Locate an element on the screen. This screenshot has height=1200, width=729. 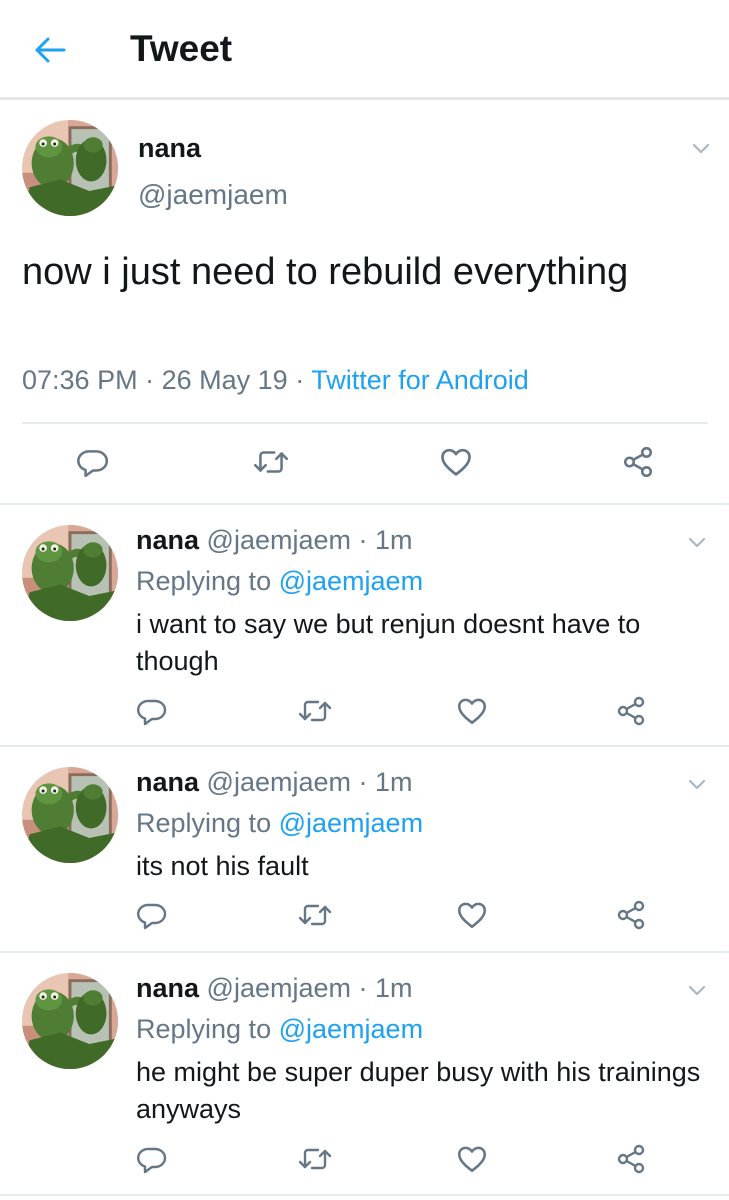
tweet-source-link: Twitter for Android is located at coordinates (420, 380).